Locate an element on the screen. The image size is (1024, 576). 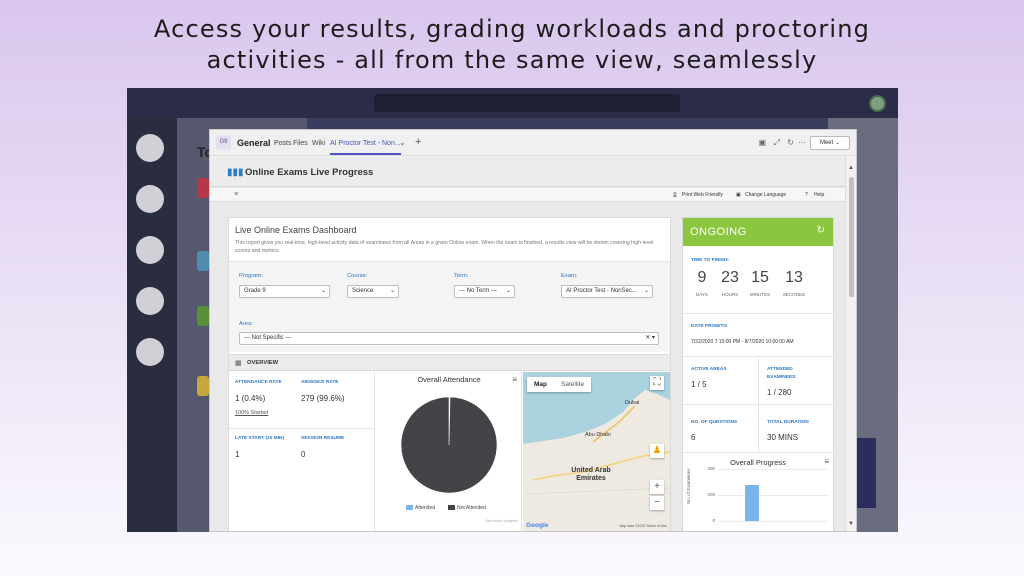
overview-header: ▦ OVERVIEW is located at coordinates (449, 362).